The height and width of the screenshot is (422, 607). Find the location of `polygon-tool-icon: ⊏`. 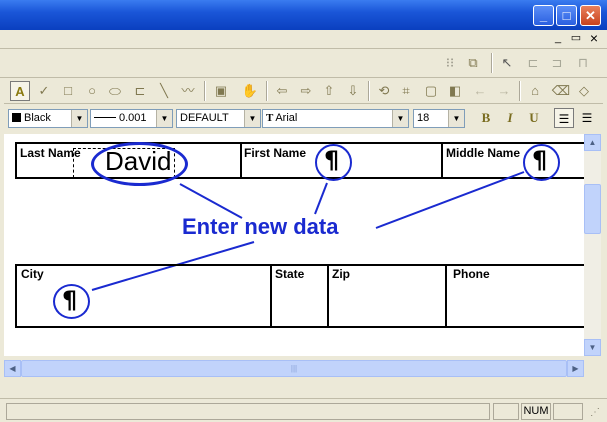

polygon-tool-icon: ⊏ is located at coordinates (140, 91).